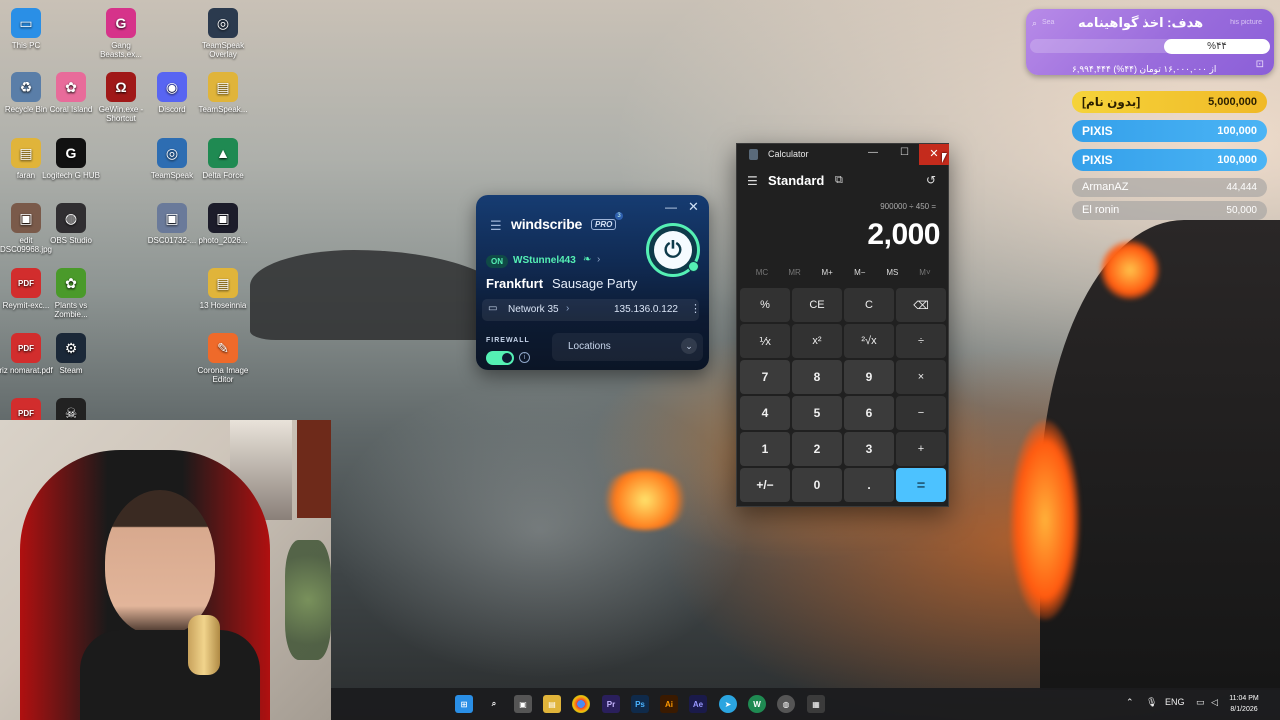 This screenshot has width=1280, height=720. What do you see at coordinates (627, 347) in the screenshot?
I see `locations-button: Locations ⌄` at bounding box center [627, 347].